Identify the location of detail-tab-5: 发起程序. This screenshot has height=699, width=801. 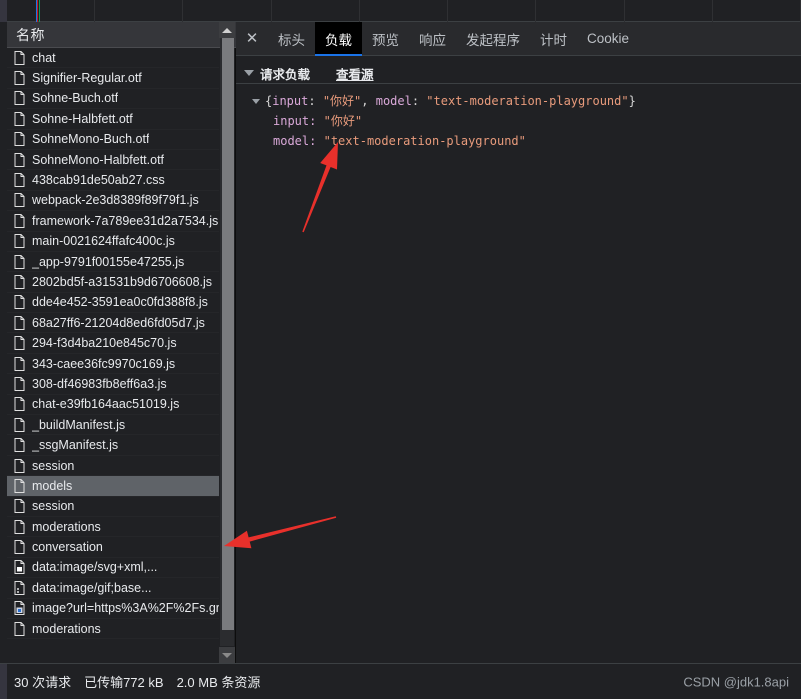
(493, 39).